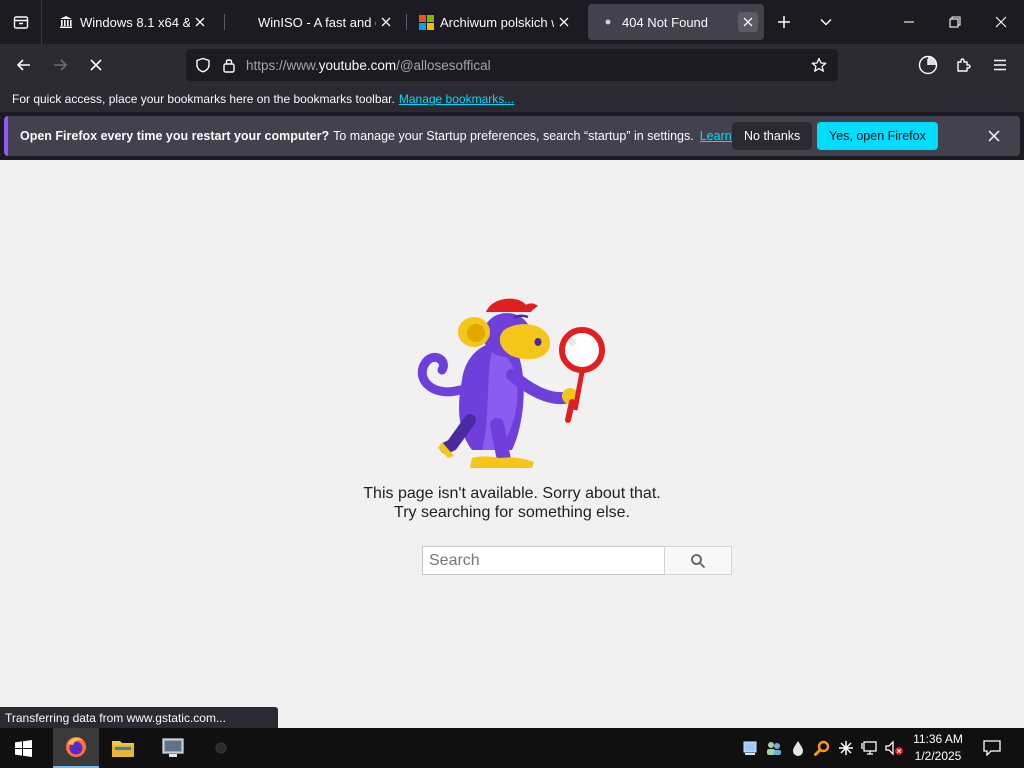 This screenshot has height=768, width=1024. I want to click on windows-taskbar: 11:36 AM 1/2/2025, so click(512, 748).